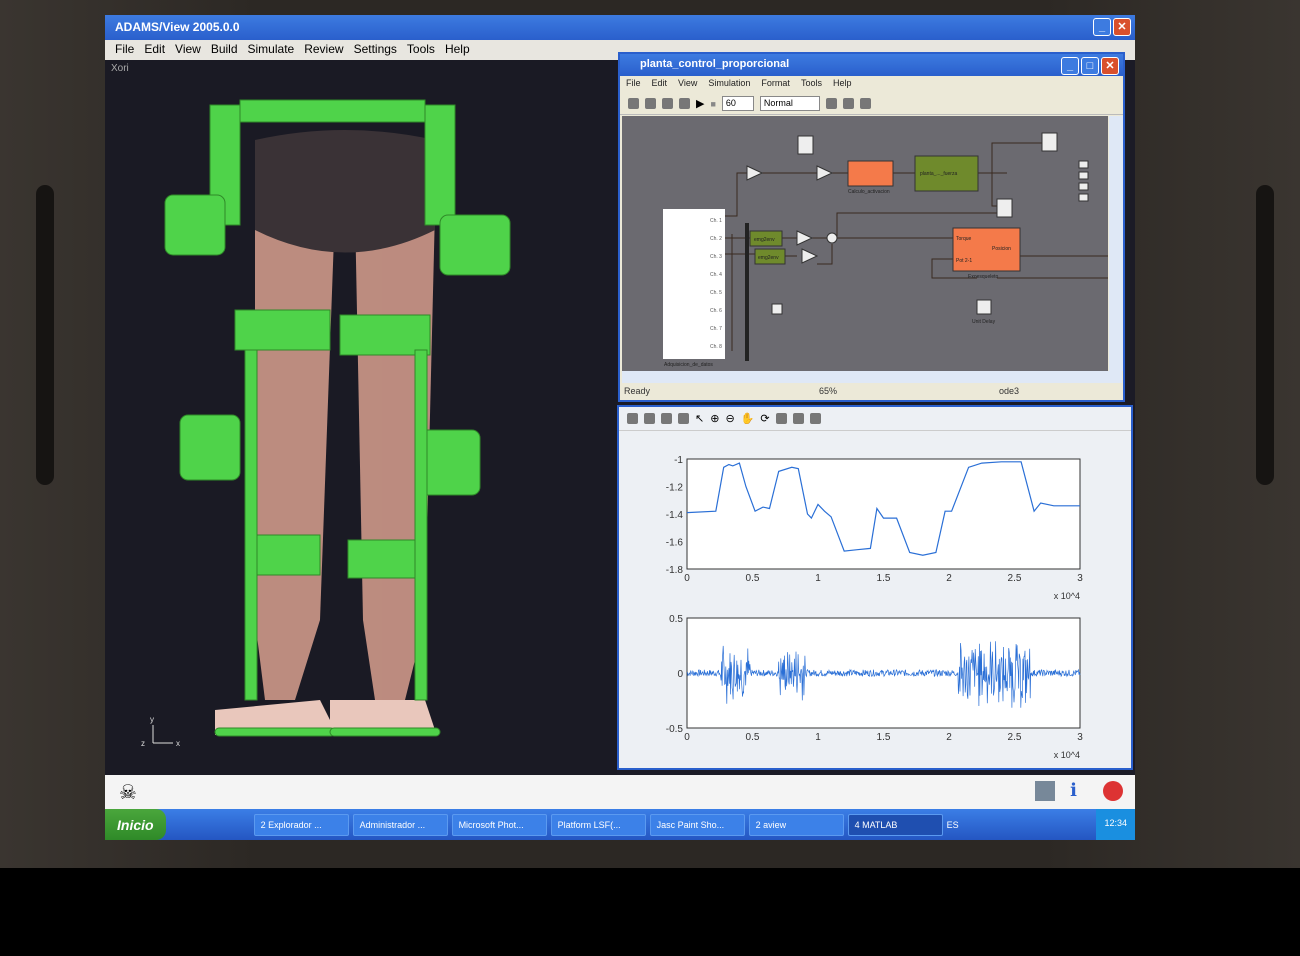  What do you see at coordinates (815, 418) in the screenshot?
I see `legend-icon` at bounding box center [815, 418].